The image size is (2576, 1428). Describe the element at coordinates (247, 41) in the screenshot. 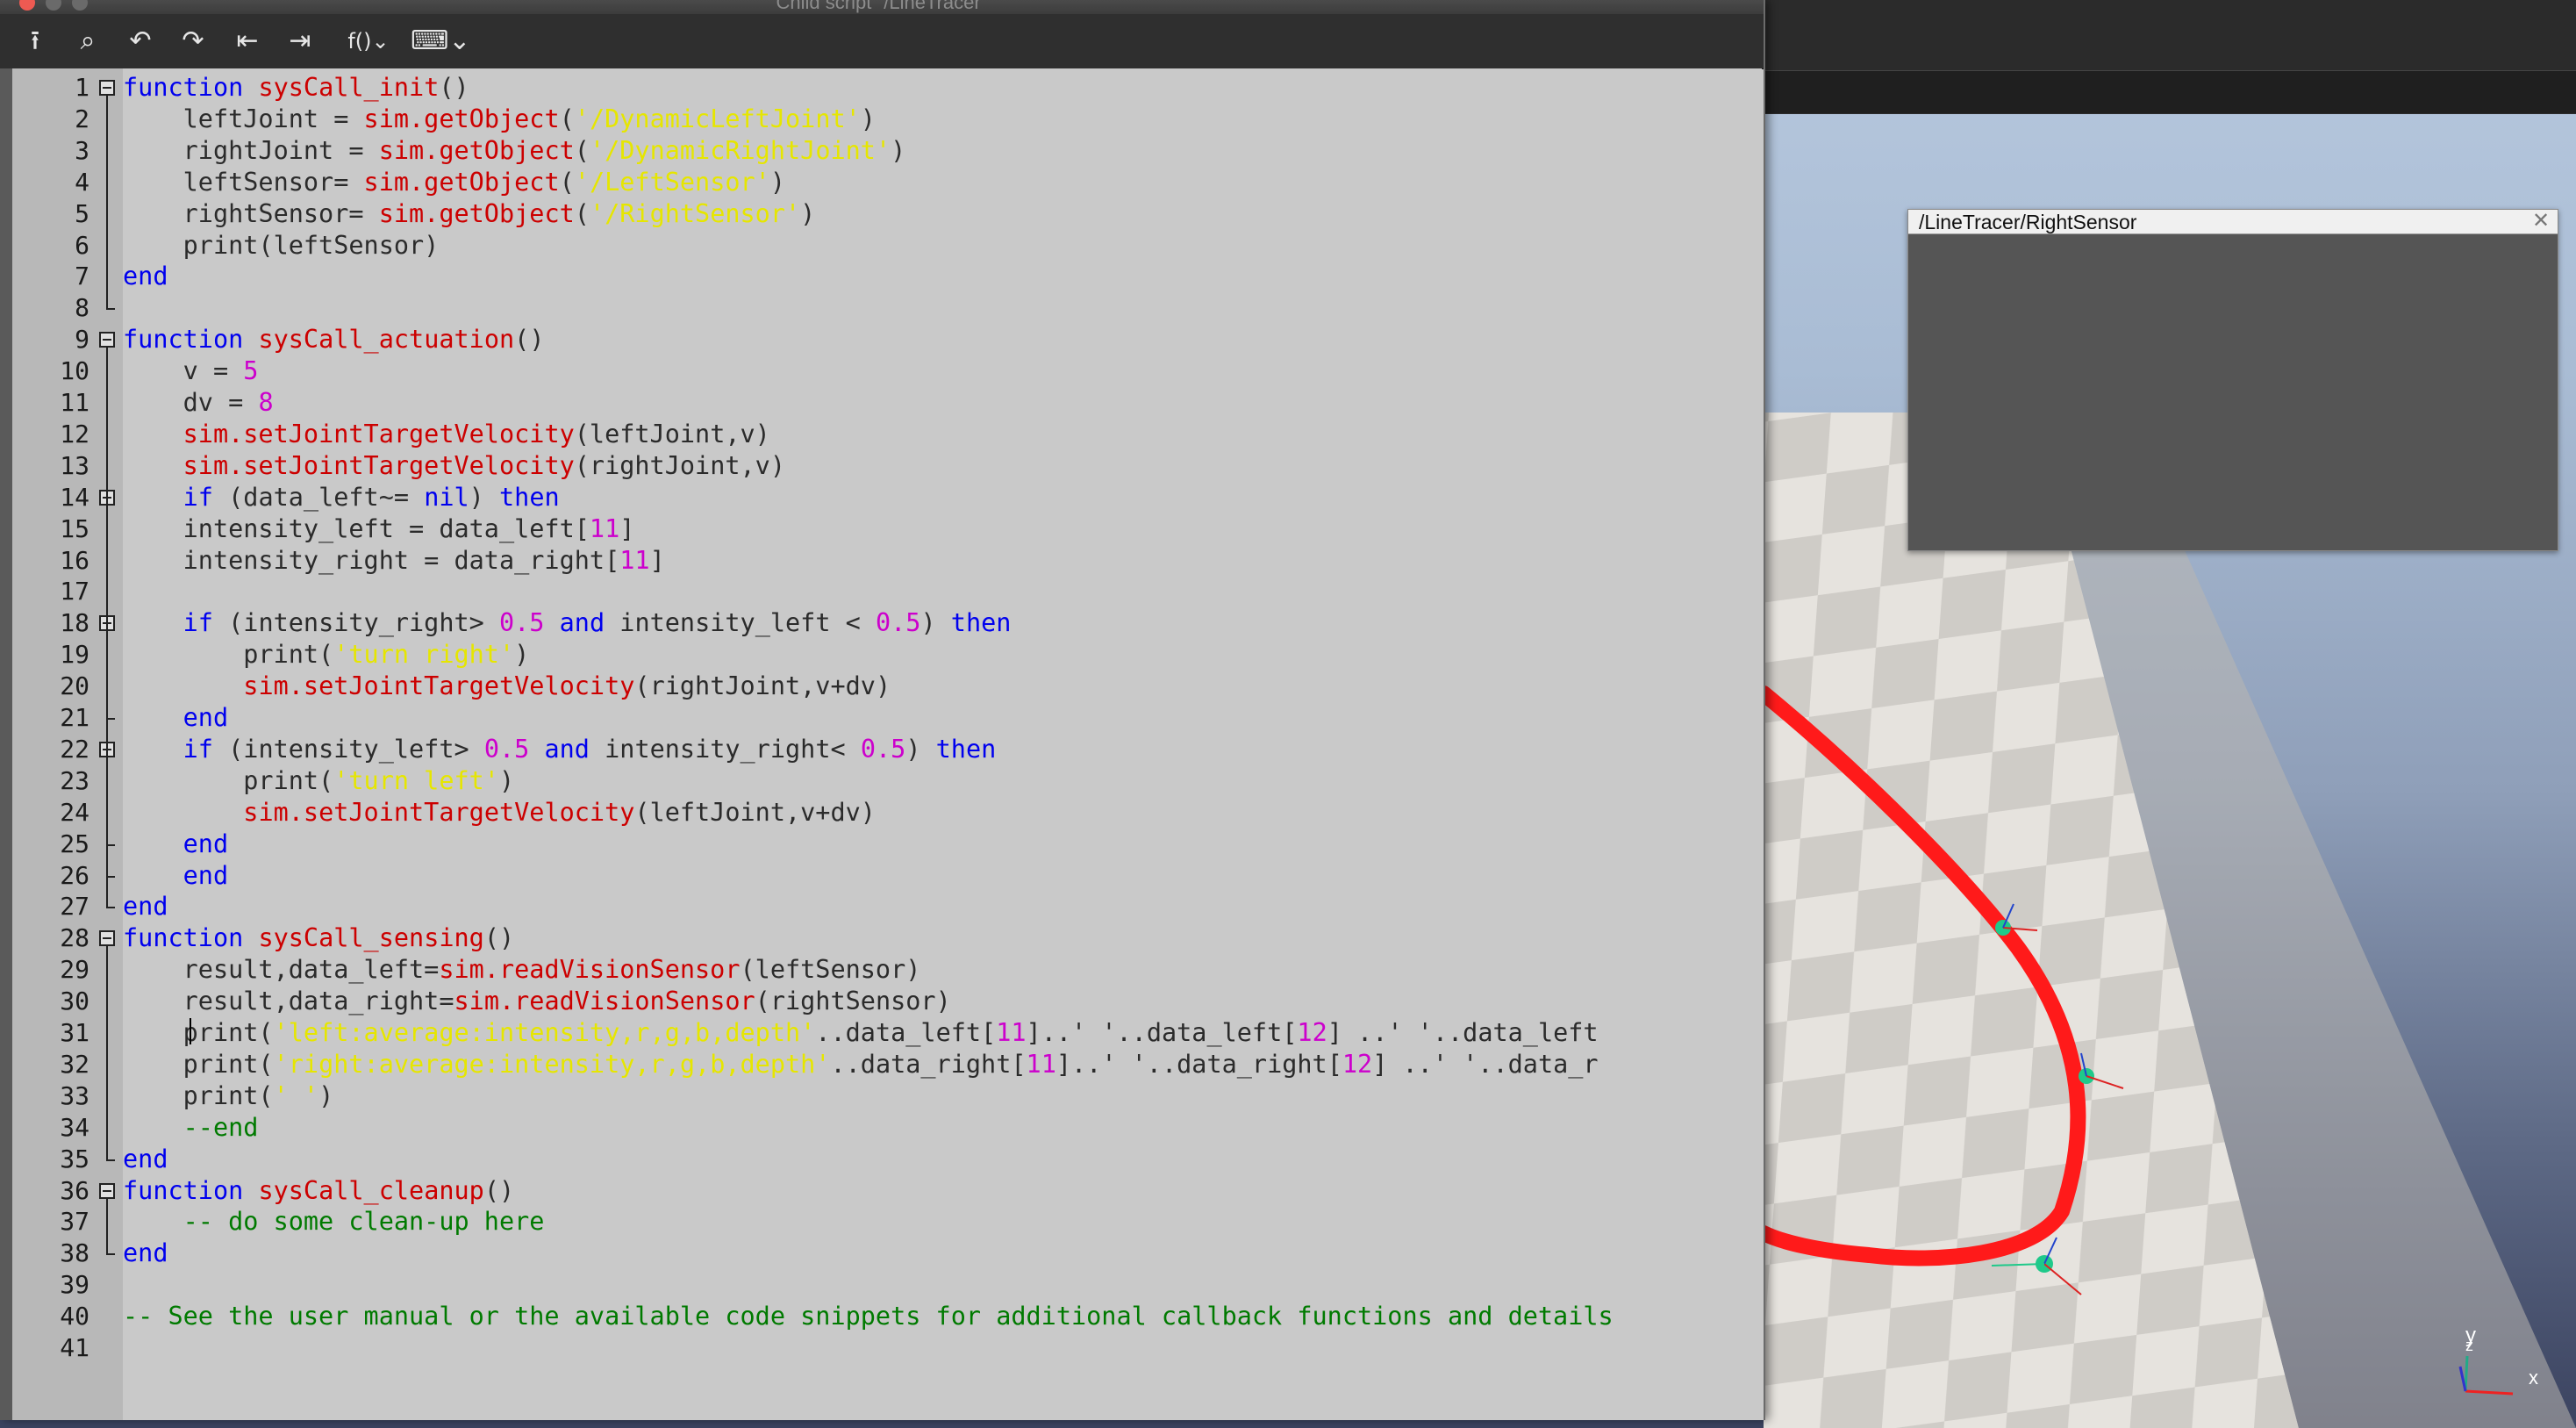

I see `indent-icon: ⇤` at that location.